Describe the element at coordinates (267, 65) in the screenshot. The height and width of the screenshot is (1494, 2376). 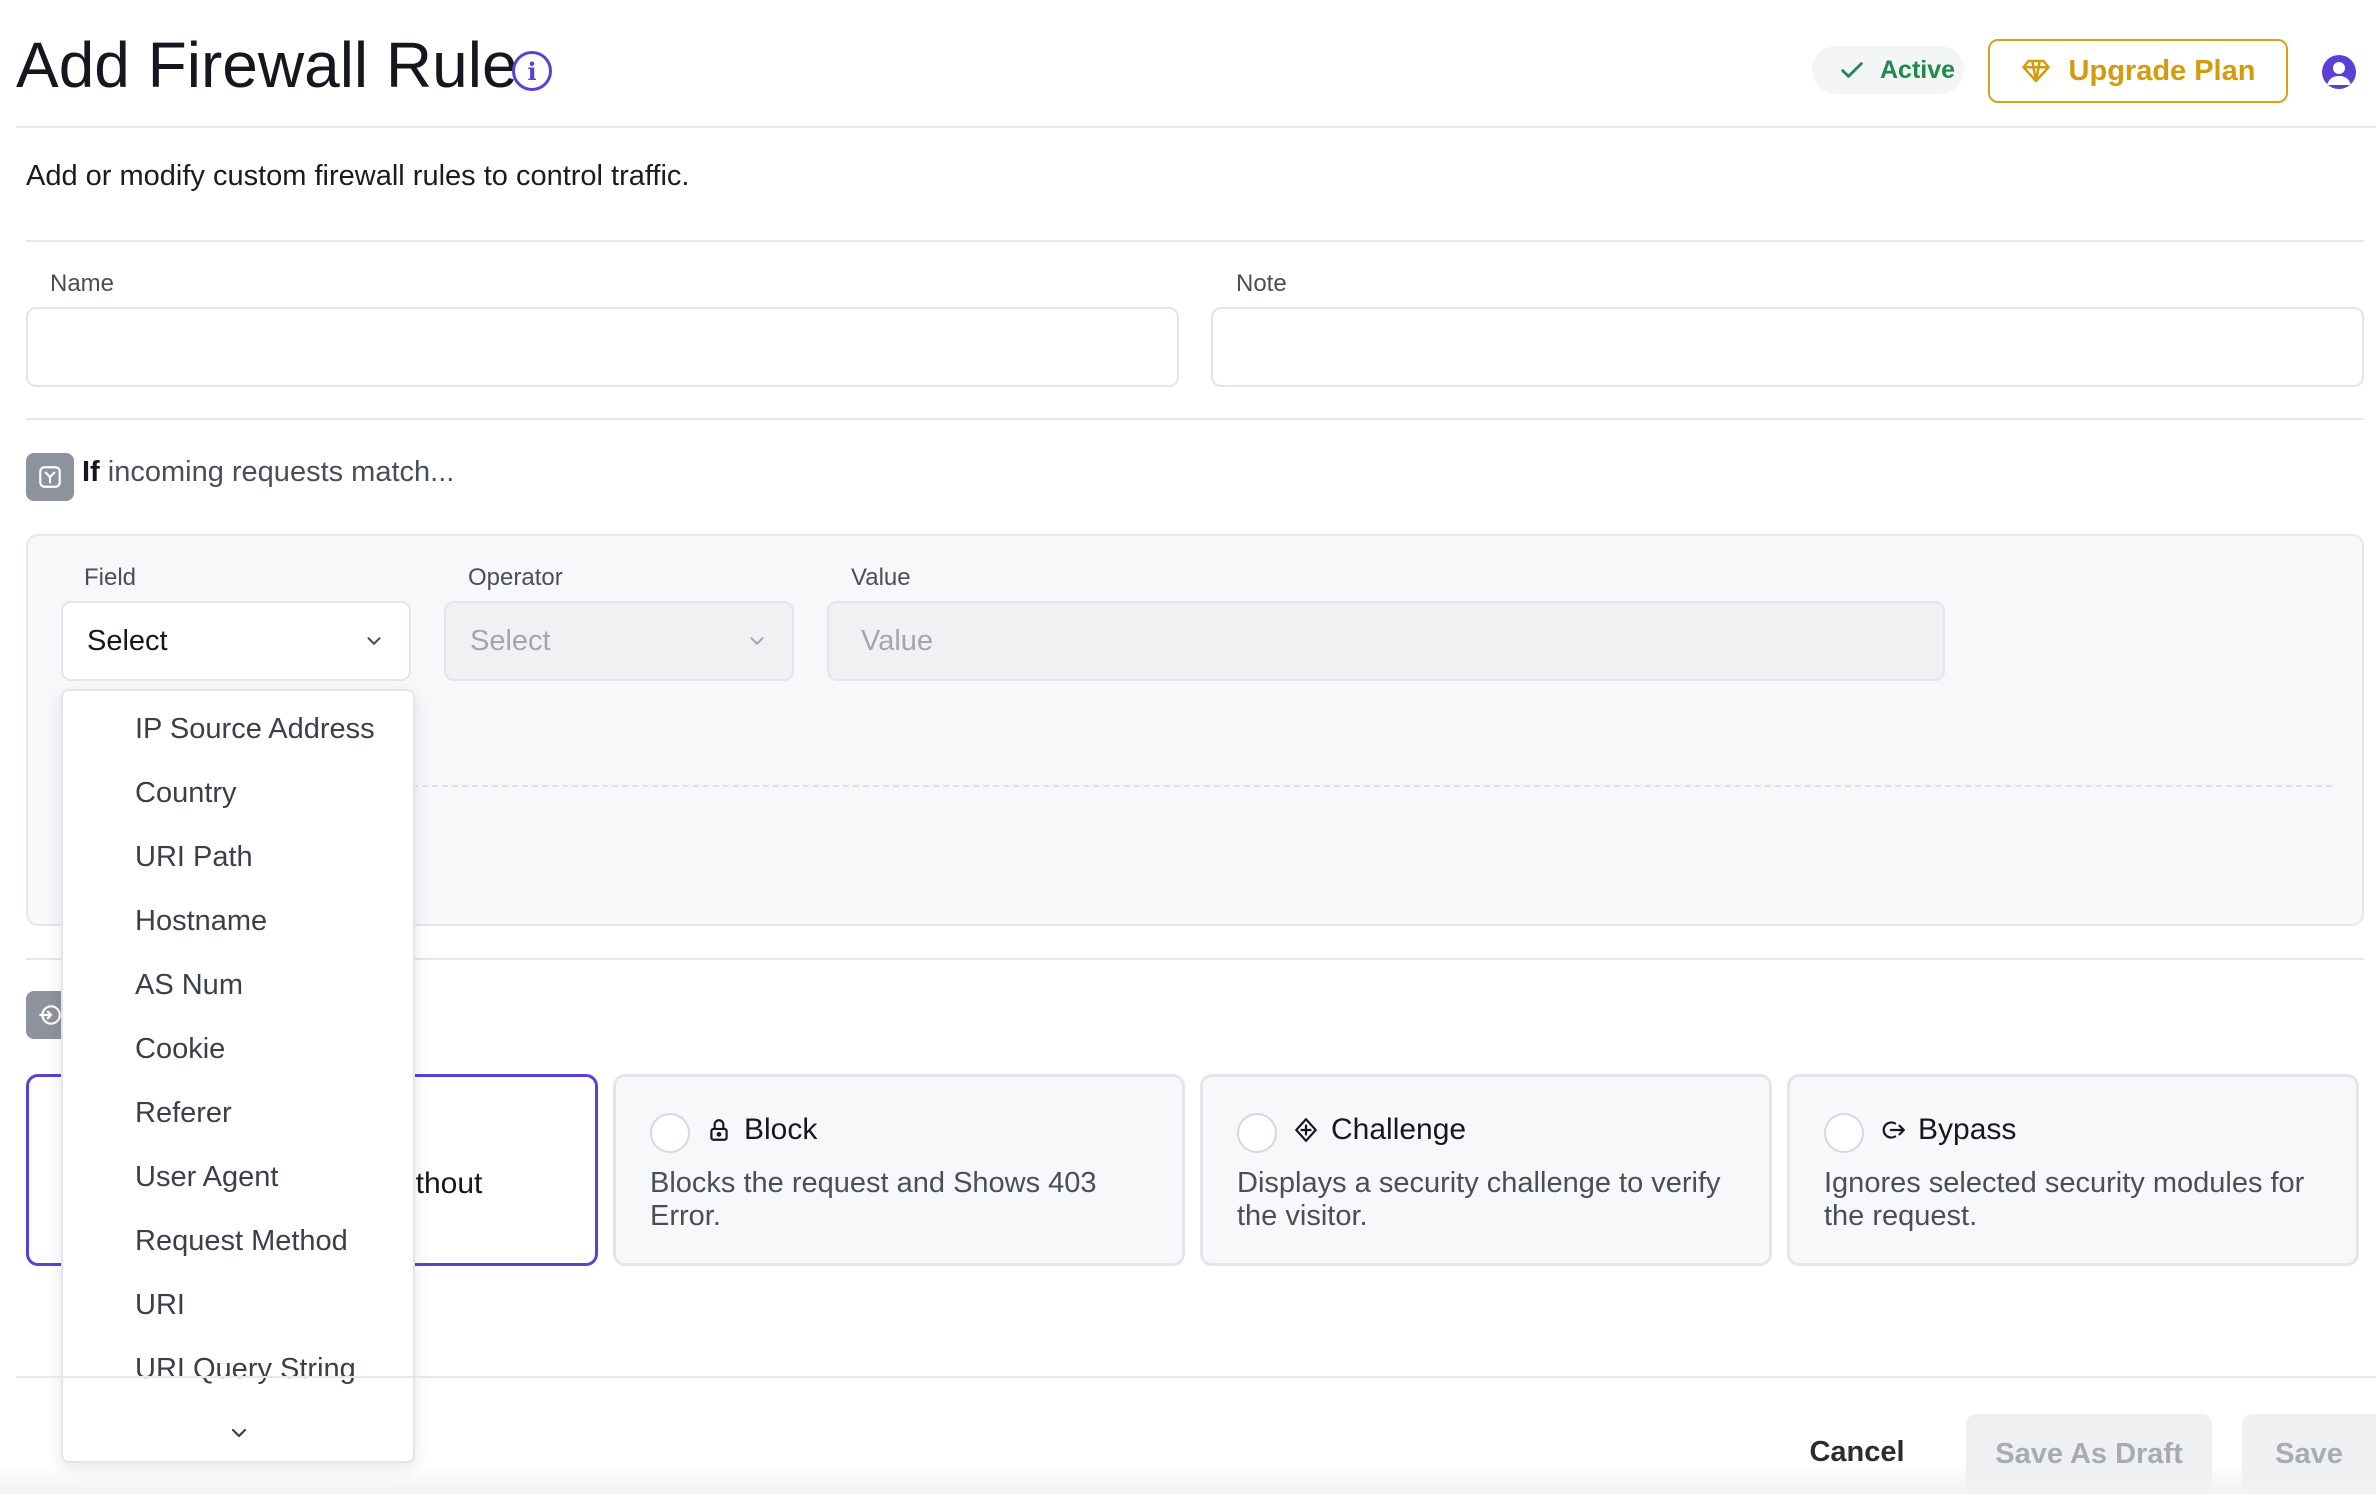
I see `page-title: Add Firewall Rule` at that location.